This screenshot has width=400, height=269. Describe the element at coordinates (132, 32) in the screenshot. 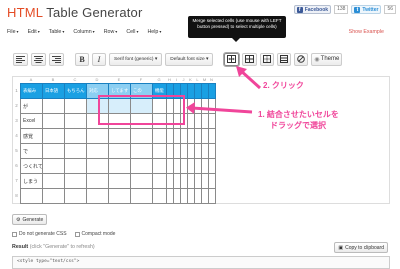

I see `menu-cell: Cell▾` at that location.